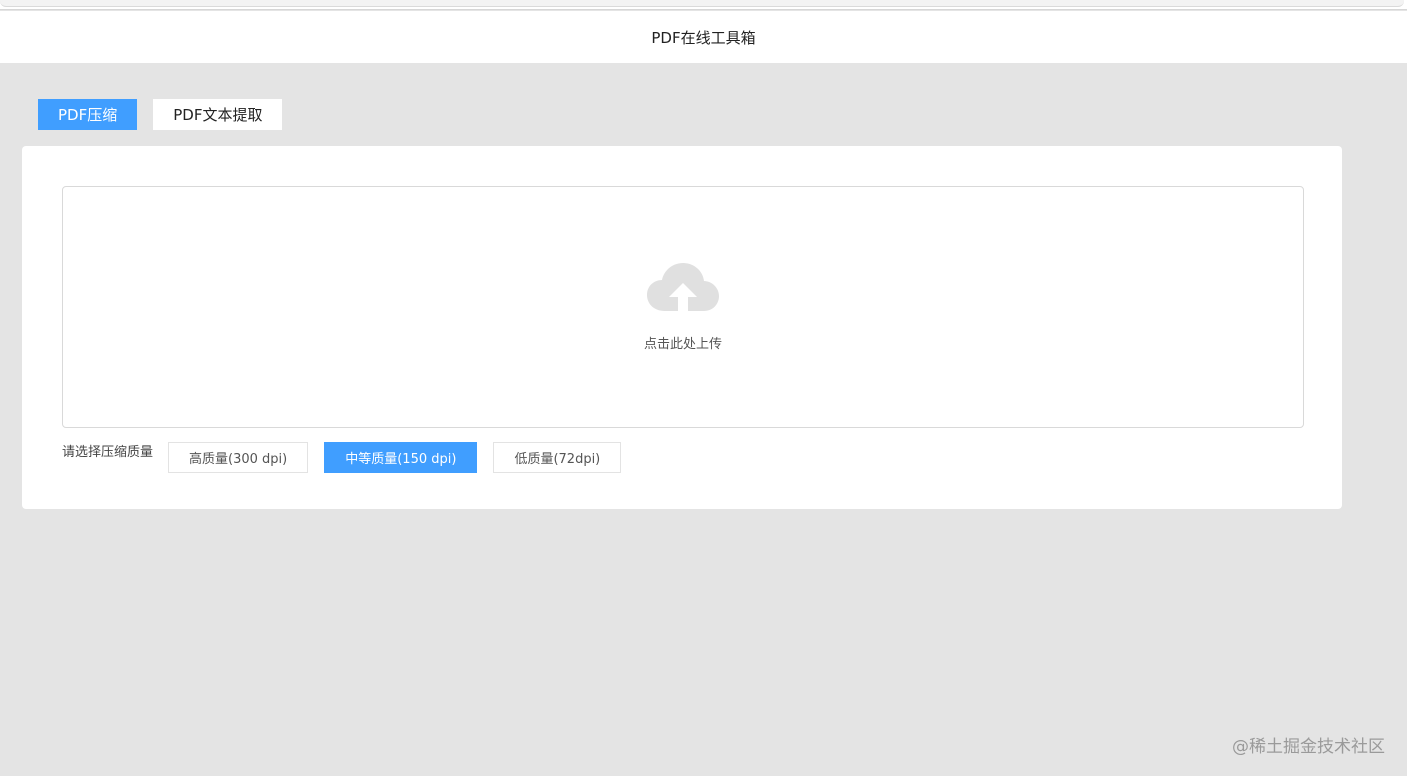 The height and width of the screenshot is (776, 1407). Describe the element at coordinates (1308, 747) in the screenshot. I see `watermark: @稀土掘金技术社区` at that location.